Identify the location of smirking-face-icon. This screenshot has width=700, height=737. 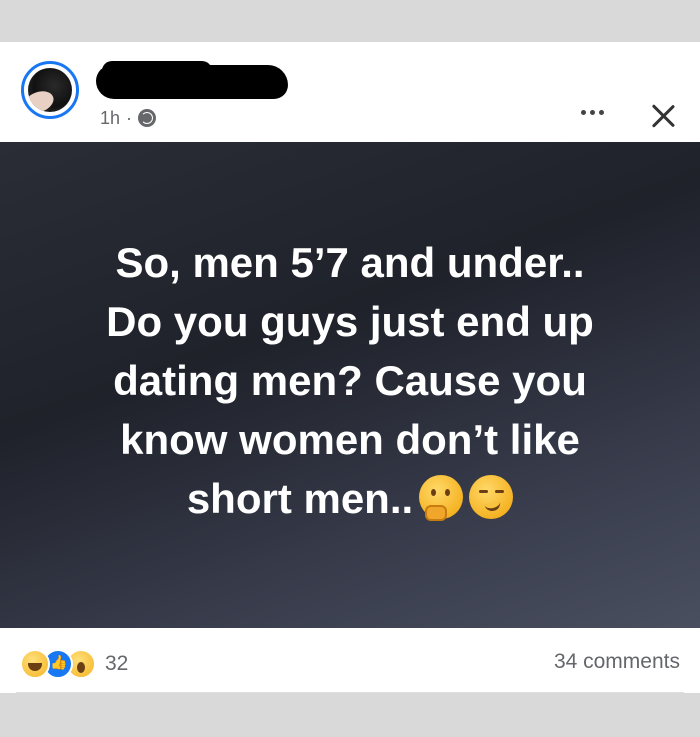
(491, 496).